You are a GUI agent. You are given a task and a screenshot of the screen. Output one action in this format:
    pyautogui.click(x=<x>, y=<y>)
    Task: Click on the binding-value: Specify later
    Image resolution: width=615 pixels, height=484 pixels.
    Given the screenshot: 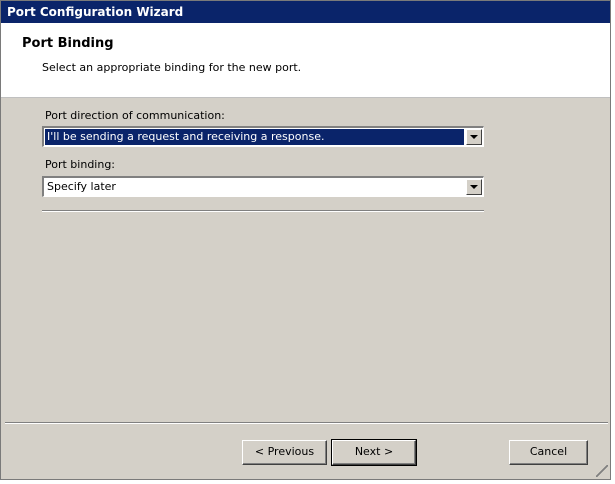 What is the action you would take?
    pyautogui.click(x=81, y=186)
    